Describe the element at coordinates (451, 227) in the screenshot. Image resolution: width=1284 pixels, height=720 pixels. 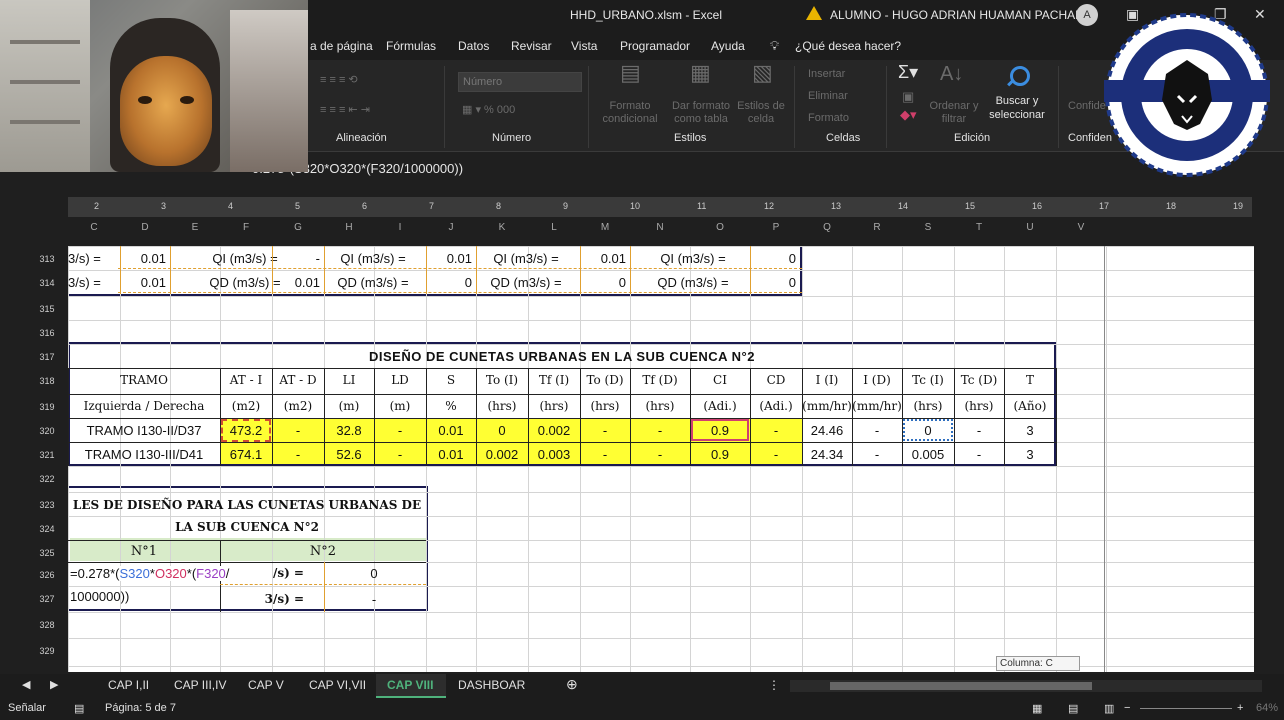
I see `column-header: J` at that location.